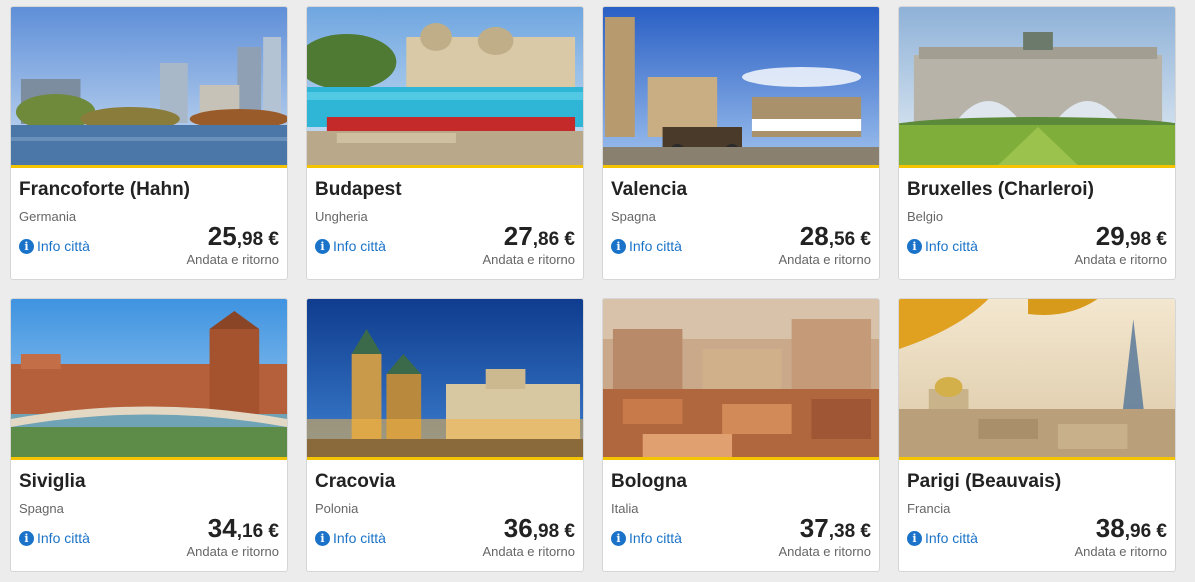 This screenshot has width=1195, height=582. What do you see at coordinates (649, 189) in the screenshot?
I see `city-name: Valencia` at bounding box center [649, 189].